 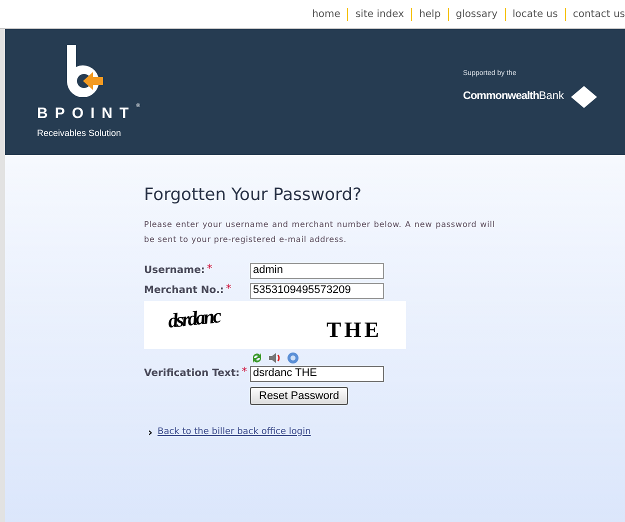 What do you see at coordinates (317, 270) in the screenshot?
I see `text-field: admin` at bounding box center [317, 270].